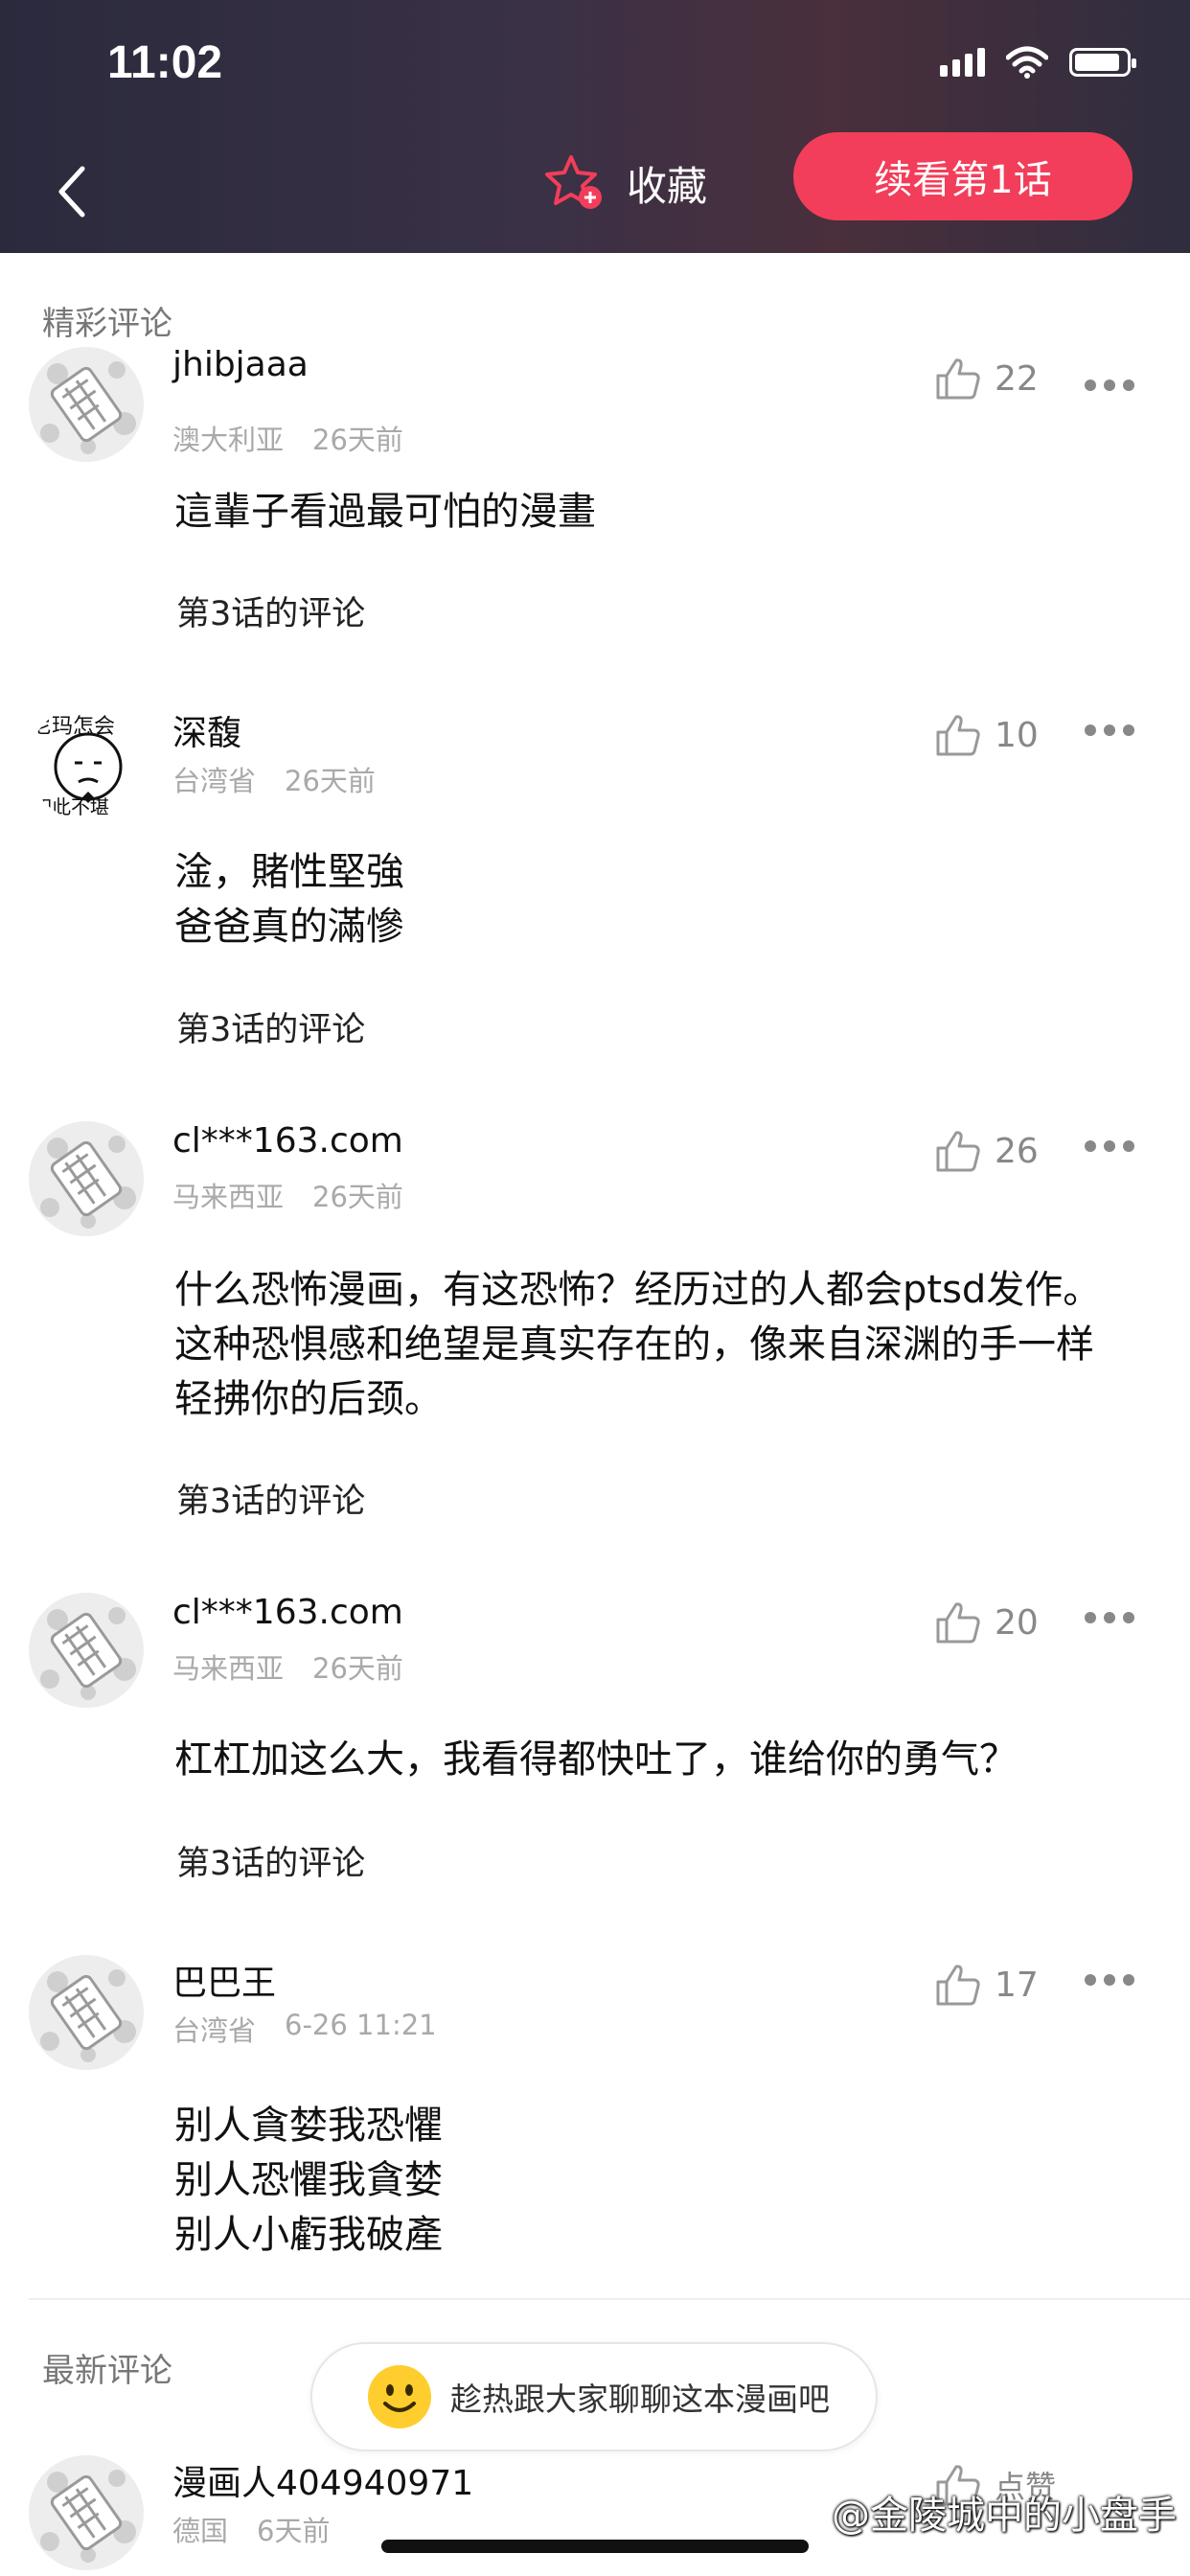 The width and height of the screenshot is (1190, 2576). Describe the element at coordinates (625, 183) in the screenshot. I see `favorite-button: 收藏` at that location.